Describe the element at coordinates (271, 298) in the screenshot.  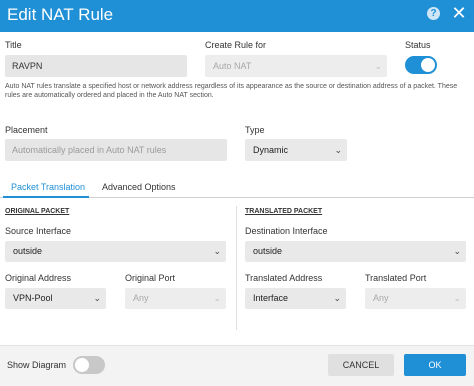
I see `translated-address-value: Interface` at that location.